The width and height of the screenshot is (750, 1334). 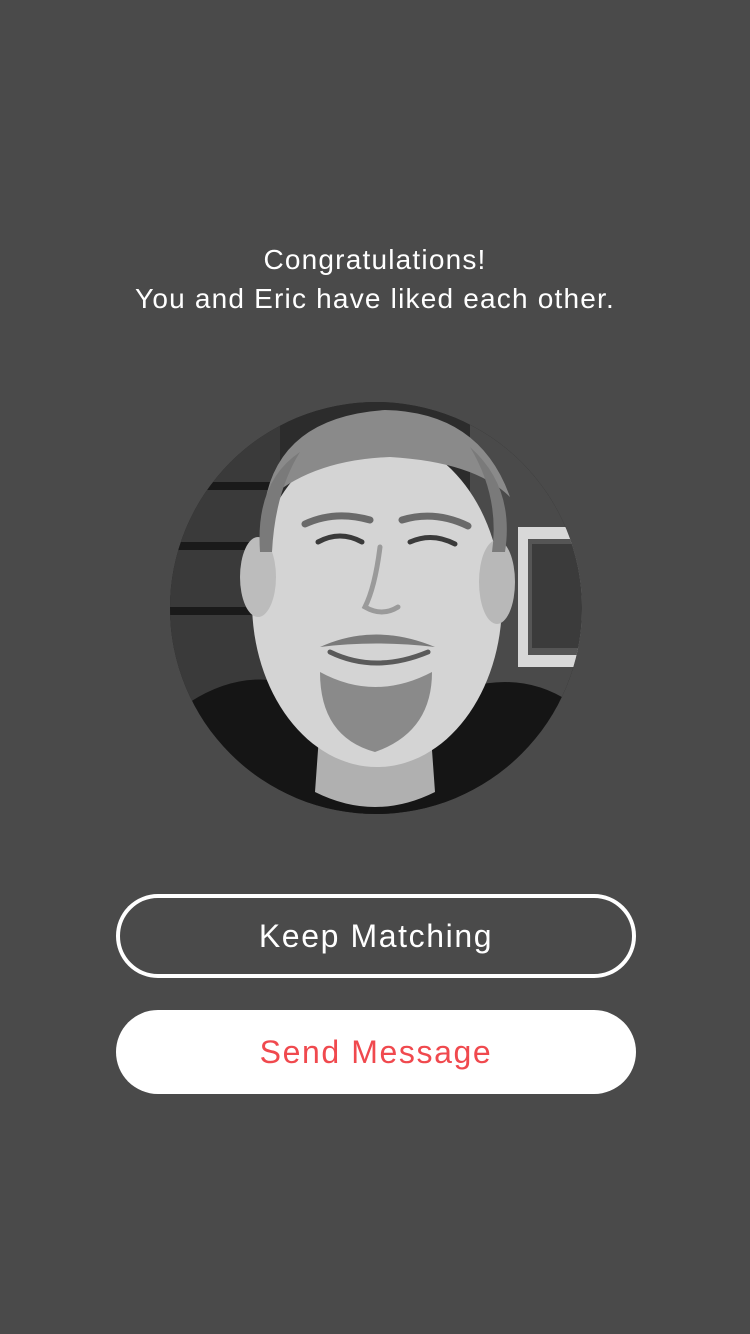 I want to click on keep-matching-label: Keep Matching, so click(x=376, y=935).